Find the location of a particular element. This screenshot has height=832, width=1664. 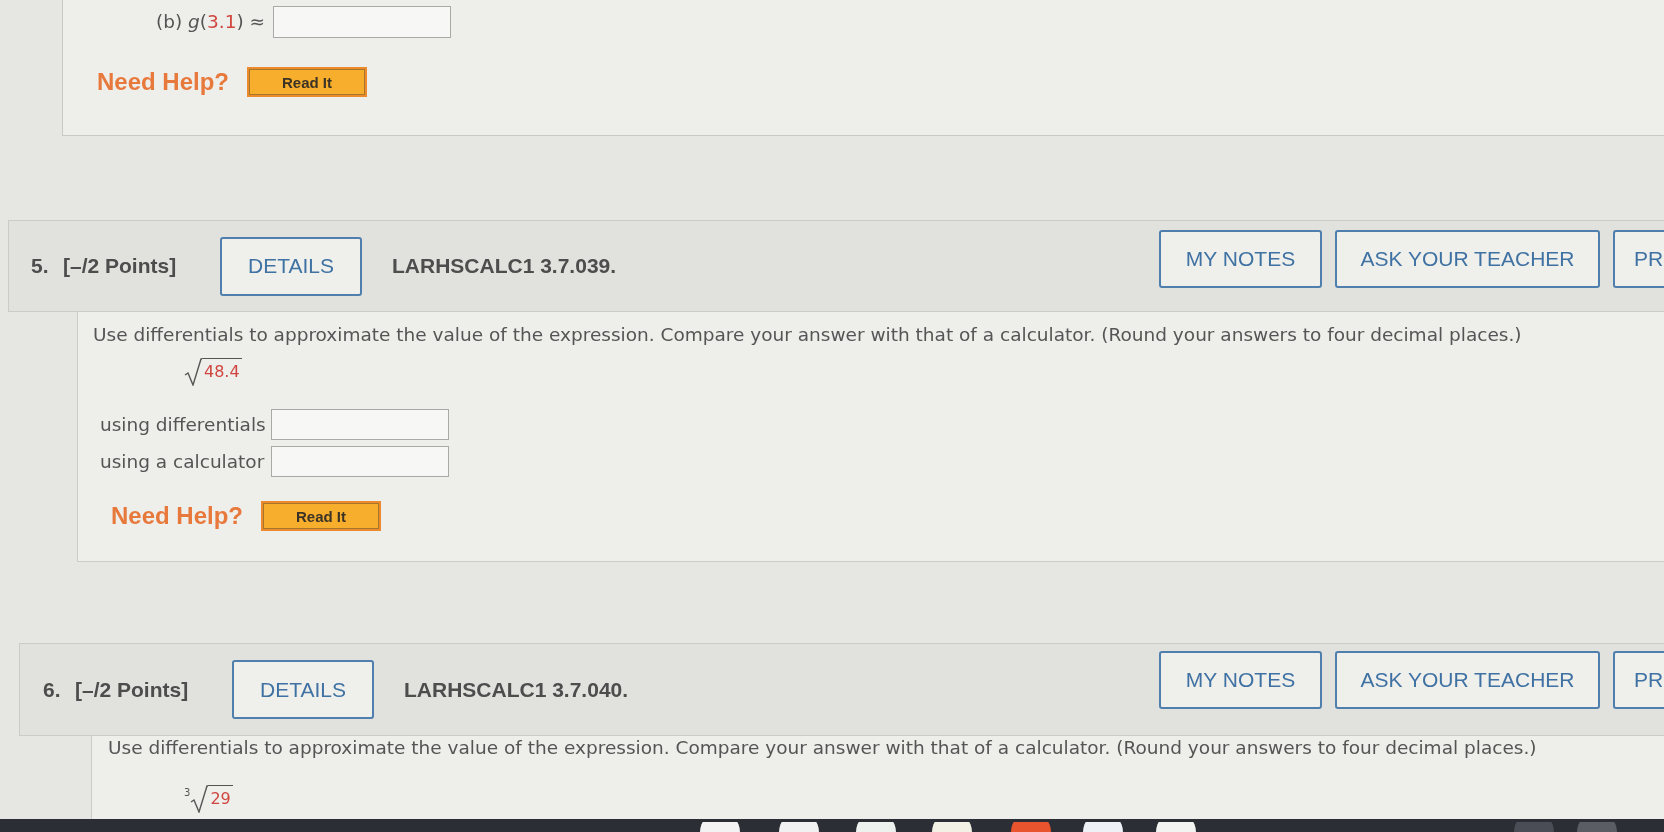

radicand-value: 48.4 is located at coordinates (222, 370).